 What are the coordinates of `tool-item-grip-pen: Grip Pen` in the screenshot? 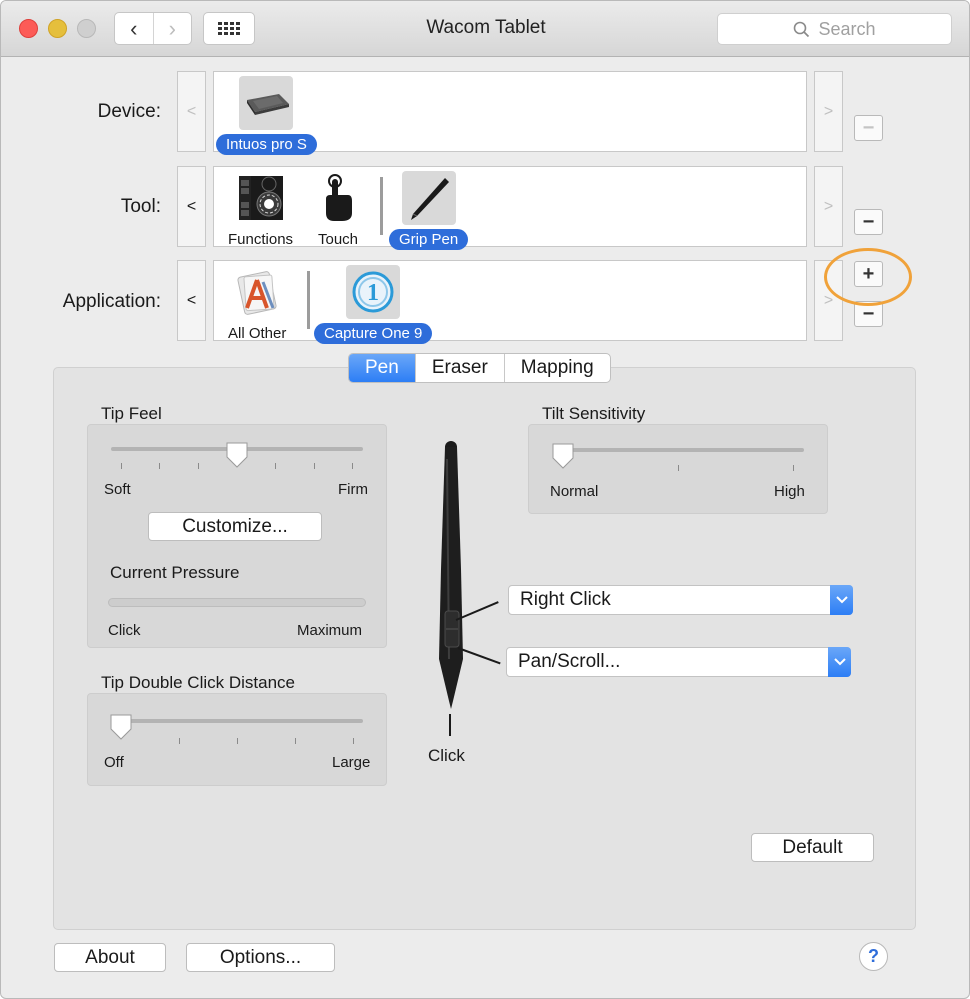 It's located at (429, 210).